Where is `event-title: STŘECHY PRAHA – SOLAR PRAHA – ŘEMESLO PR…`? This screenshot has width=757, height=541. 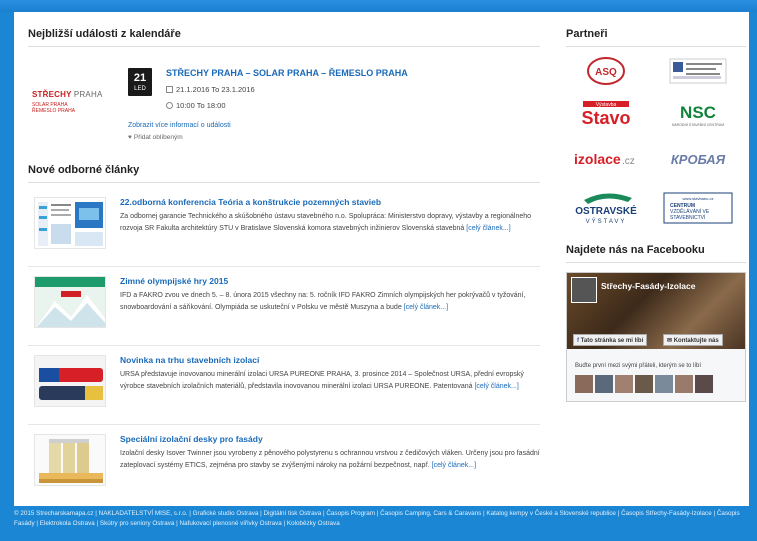 event-title: STŘECHY PRAHA – SOLAR PRAHA – ŘEMESLO PR… is located at coordinates (287, 73).